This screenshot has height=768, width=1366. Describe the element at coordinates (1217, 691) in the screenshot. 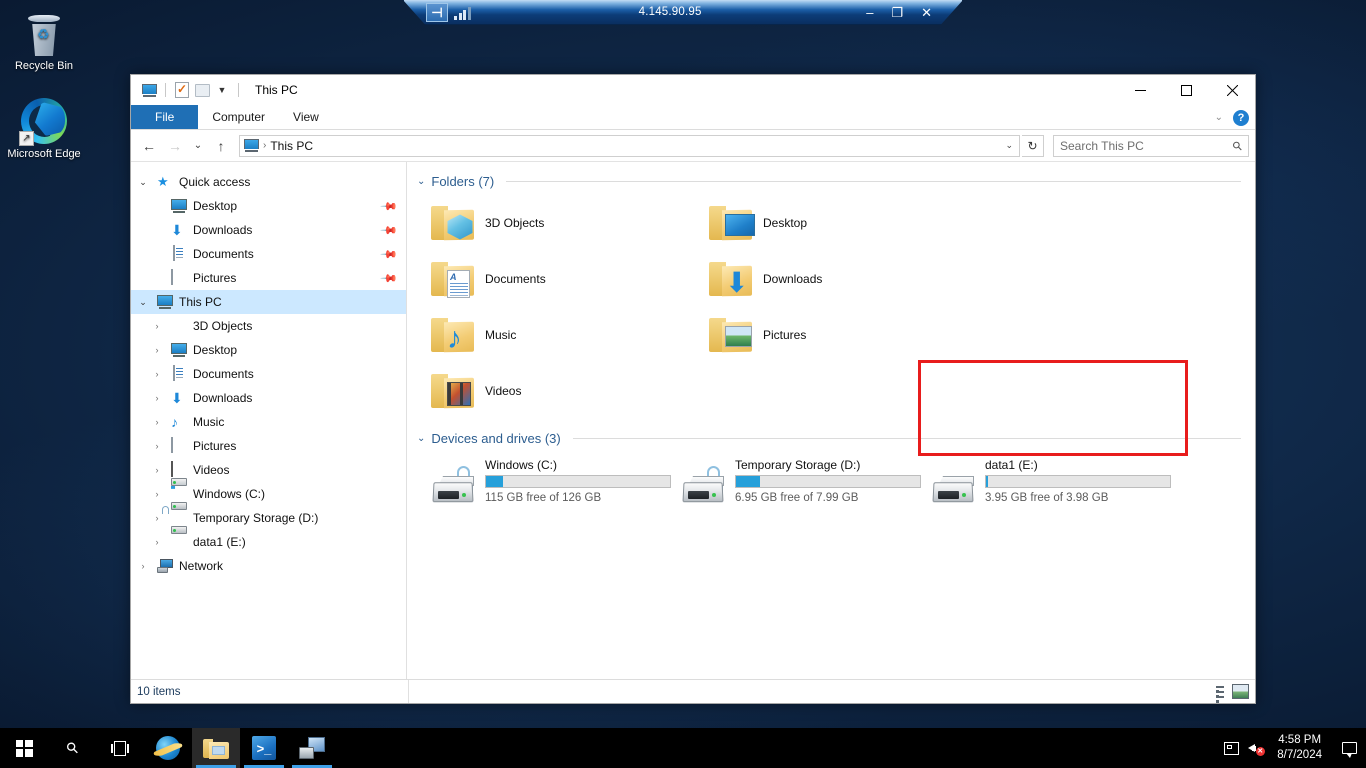

I see `details-view-button` at that location.